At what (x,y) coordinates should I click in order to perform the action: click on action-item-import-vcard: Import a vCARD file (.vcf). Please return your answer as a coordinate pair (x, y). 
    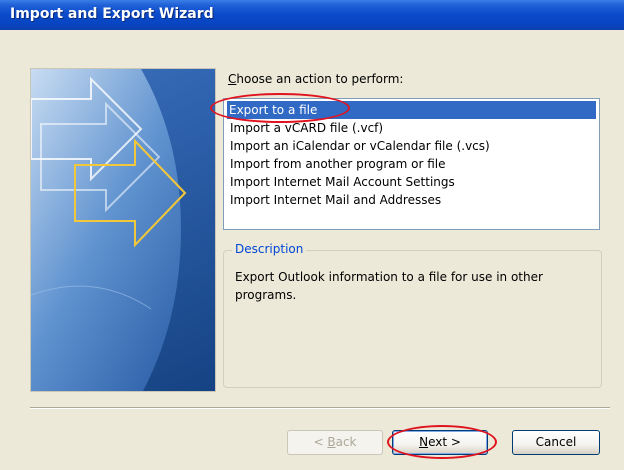
    Looking at the image, I should click on (306, 128).